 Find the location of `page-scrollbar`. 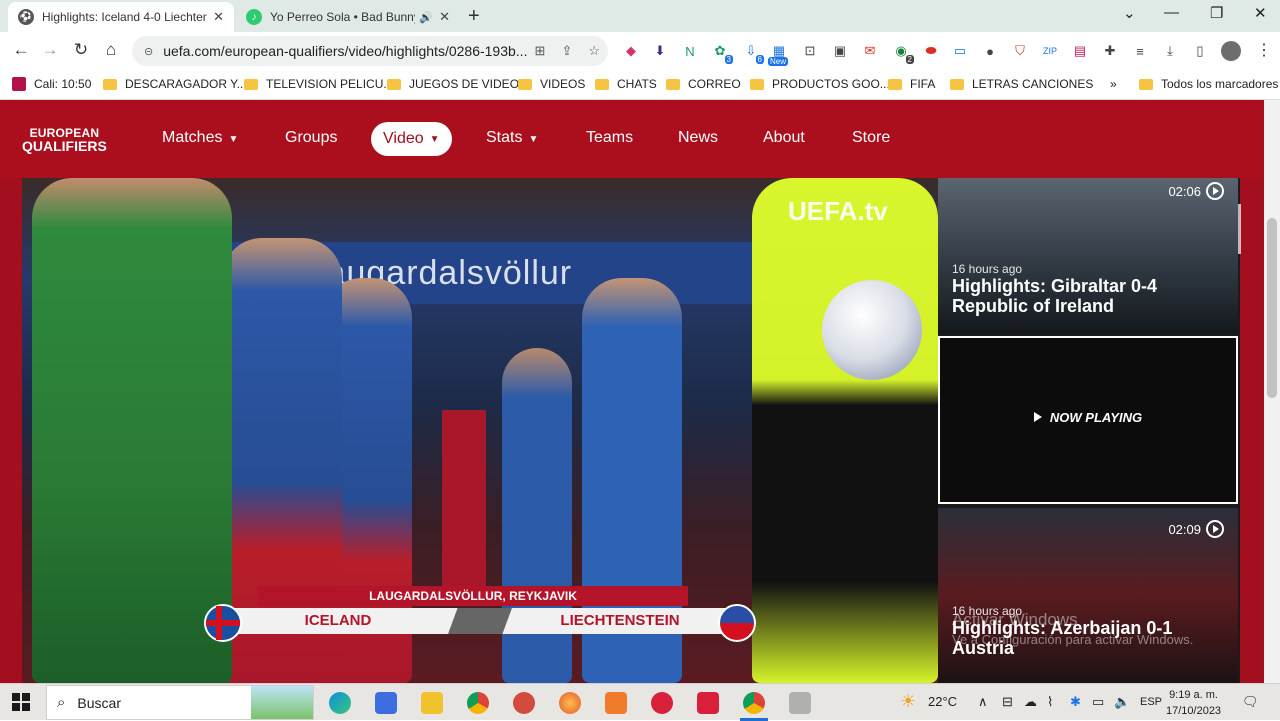

page-scrollbar is located at coordinates (1272, 391).